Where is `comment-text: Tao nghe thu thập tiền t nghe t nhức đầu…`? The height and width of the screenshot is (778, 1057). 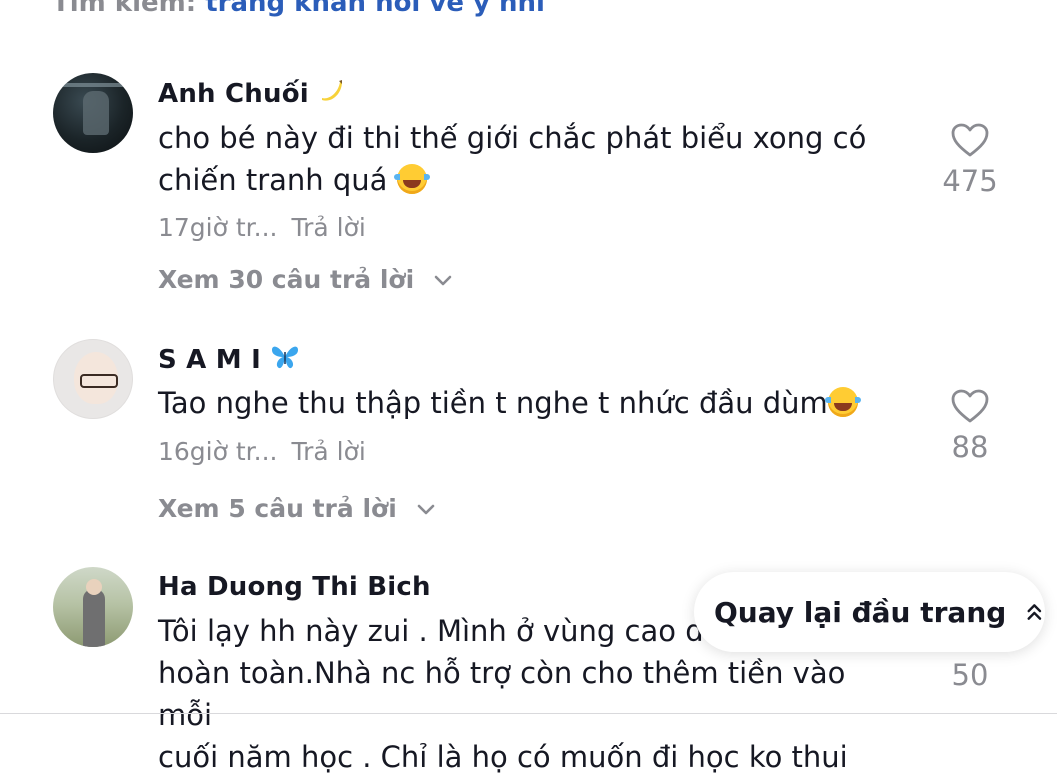
comment-text: Tao nghe thu thập tiền t nghe t nhức đầu… is located at coordinates (518, 403).